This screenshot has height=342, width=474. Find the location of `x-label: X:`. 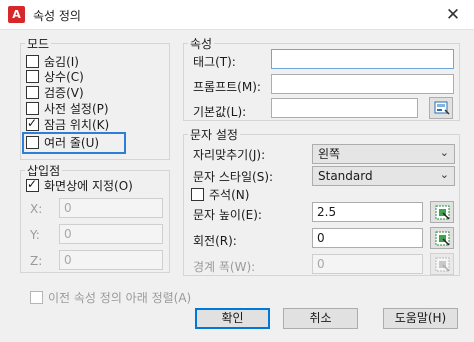

x-label: X: is located at coordinates (36, 209).